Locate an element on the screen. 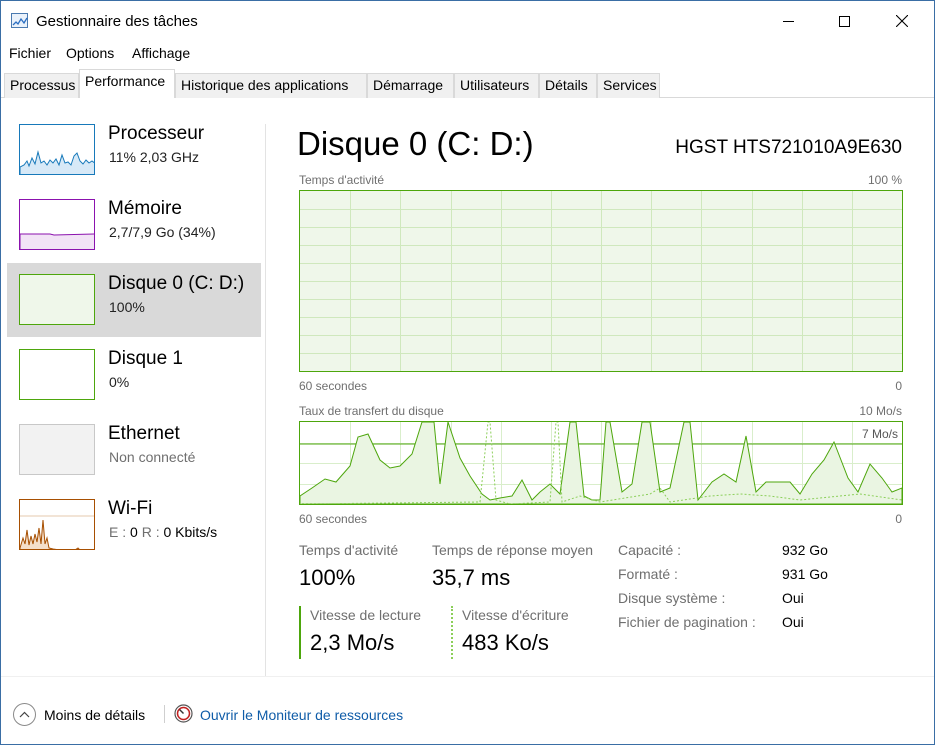 The height and width of the screenshot is (745, 935). system-disk-value: Oui is located at coordinates (793, 598).